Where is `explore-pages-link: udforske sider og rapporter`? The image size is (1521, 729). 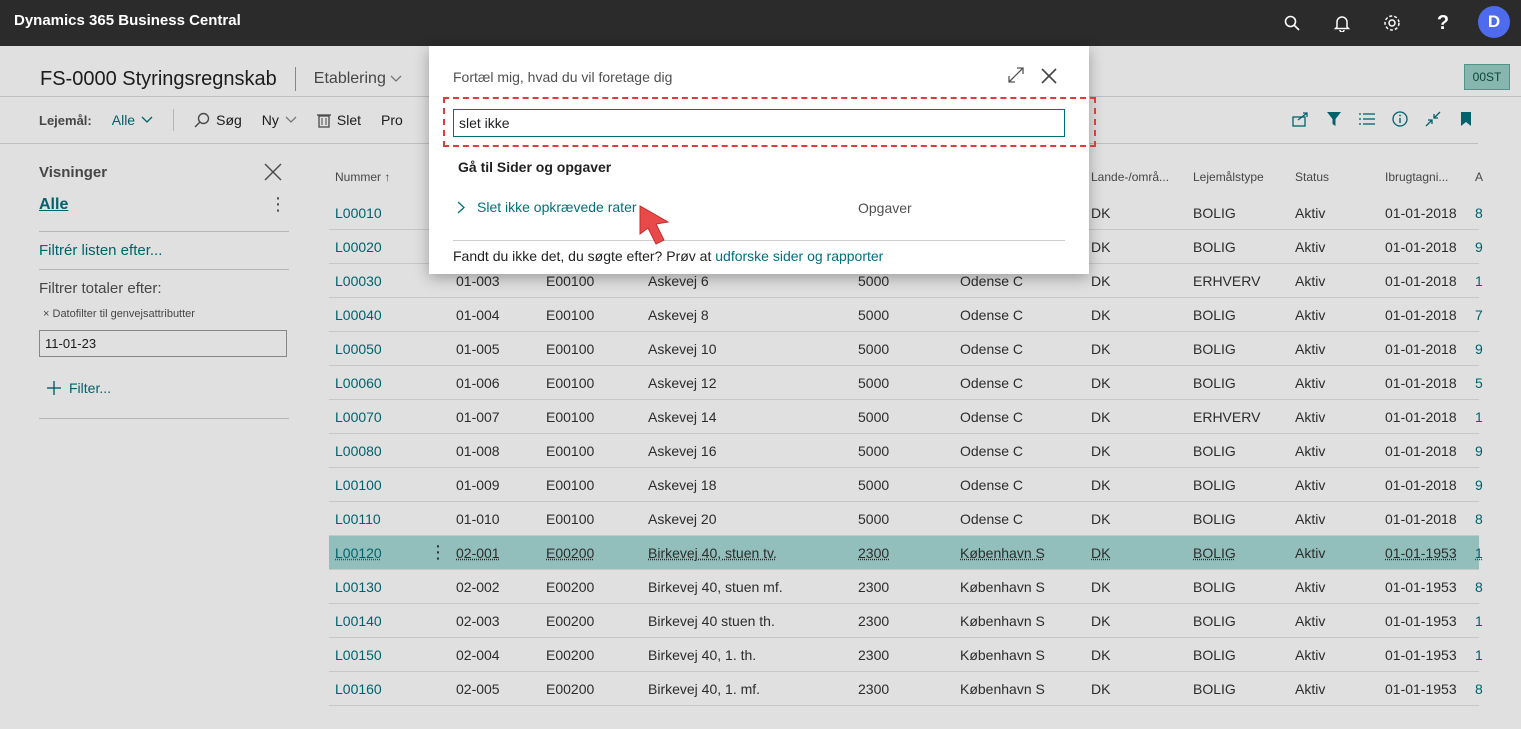
explore-pages-link: udforske sider og rapporter is located at coordinates (799, 256).